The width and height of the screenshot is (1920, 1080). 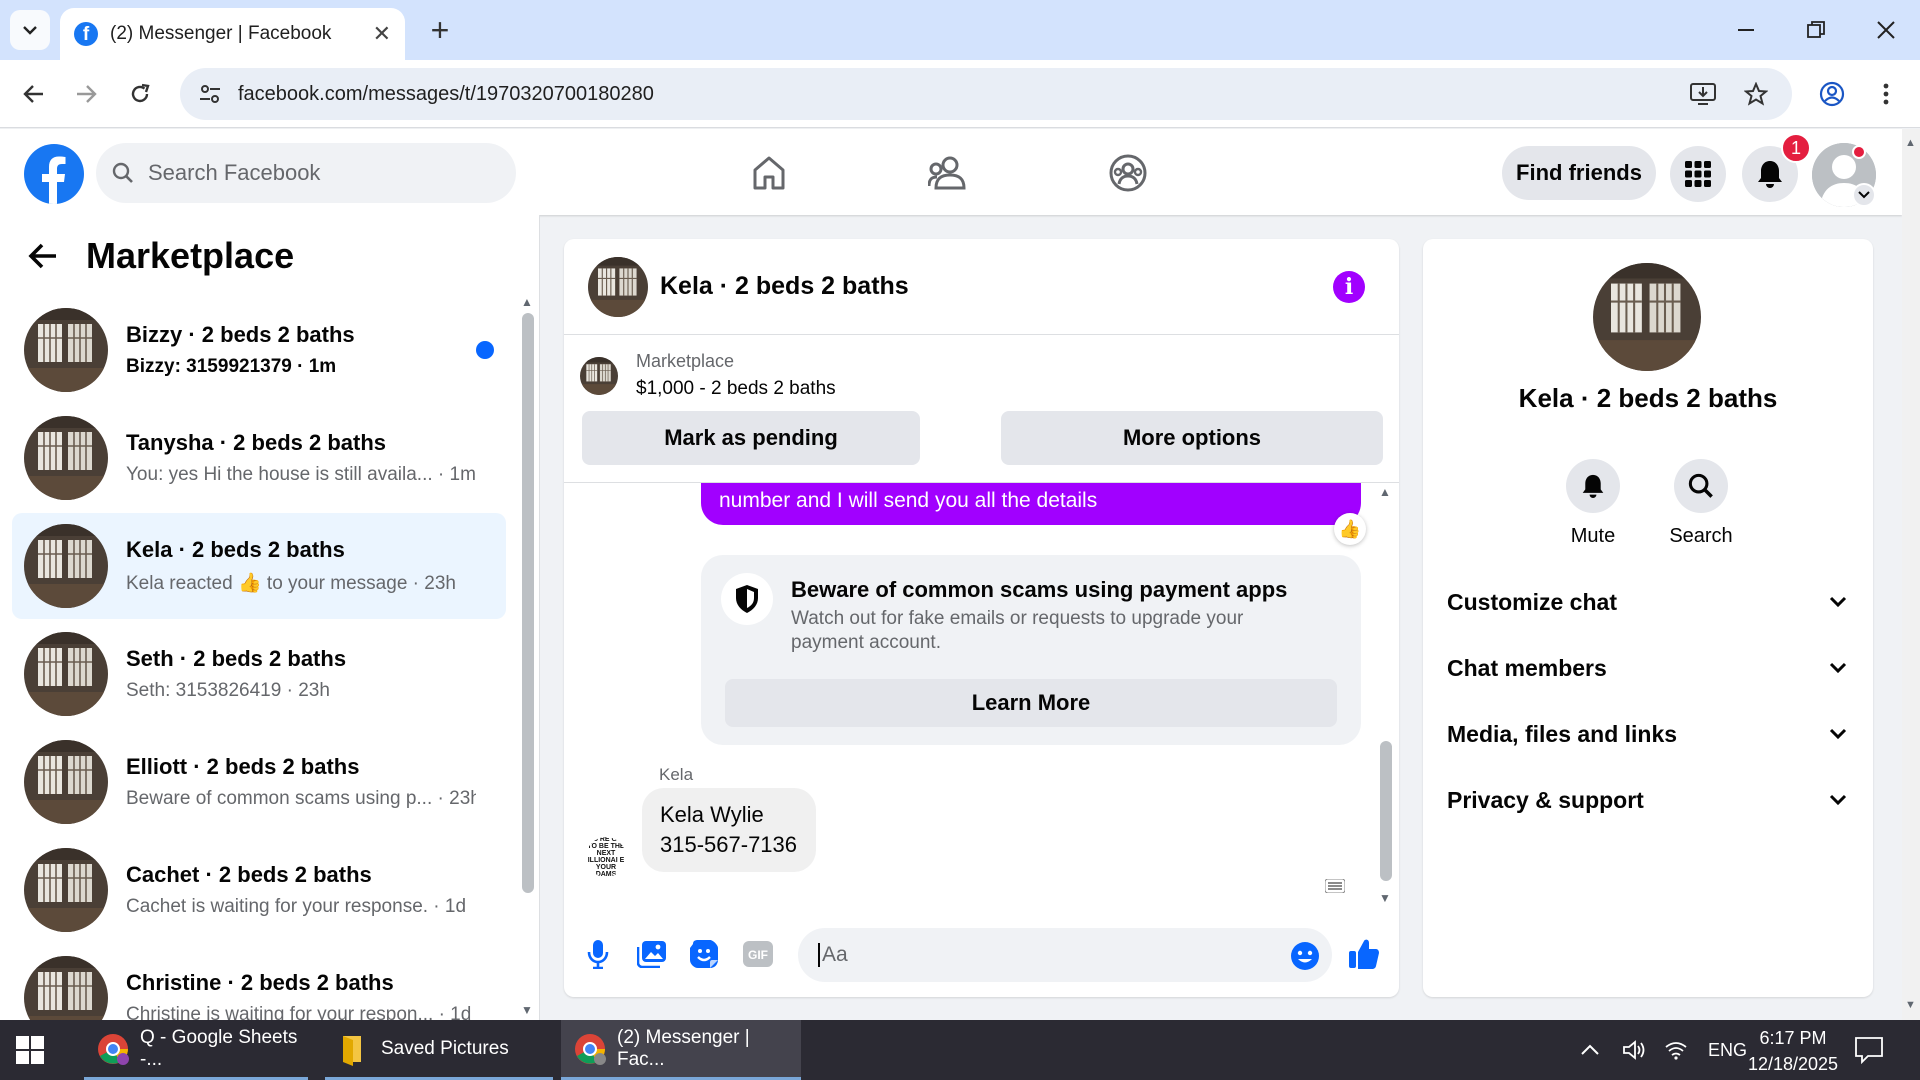 I want to click on marketplace-label: Marketplace, so click(x=685, y=361).